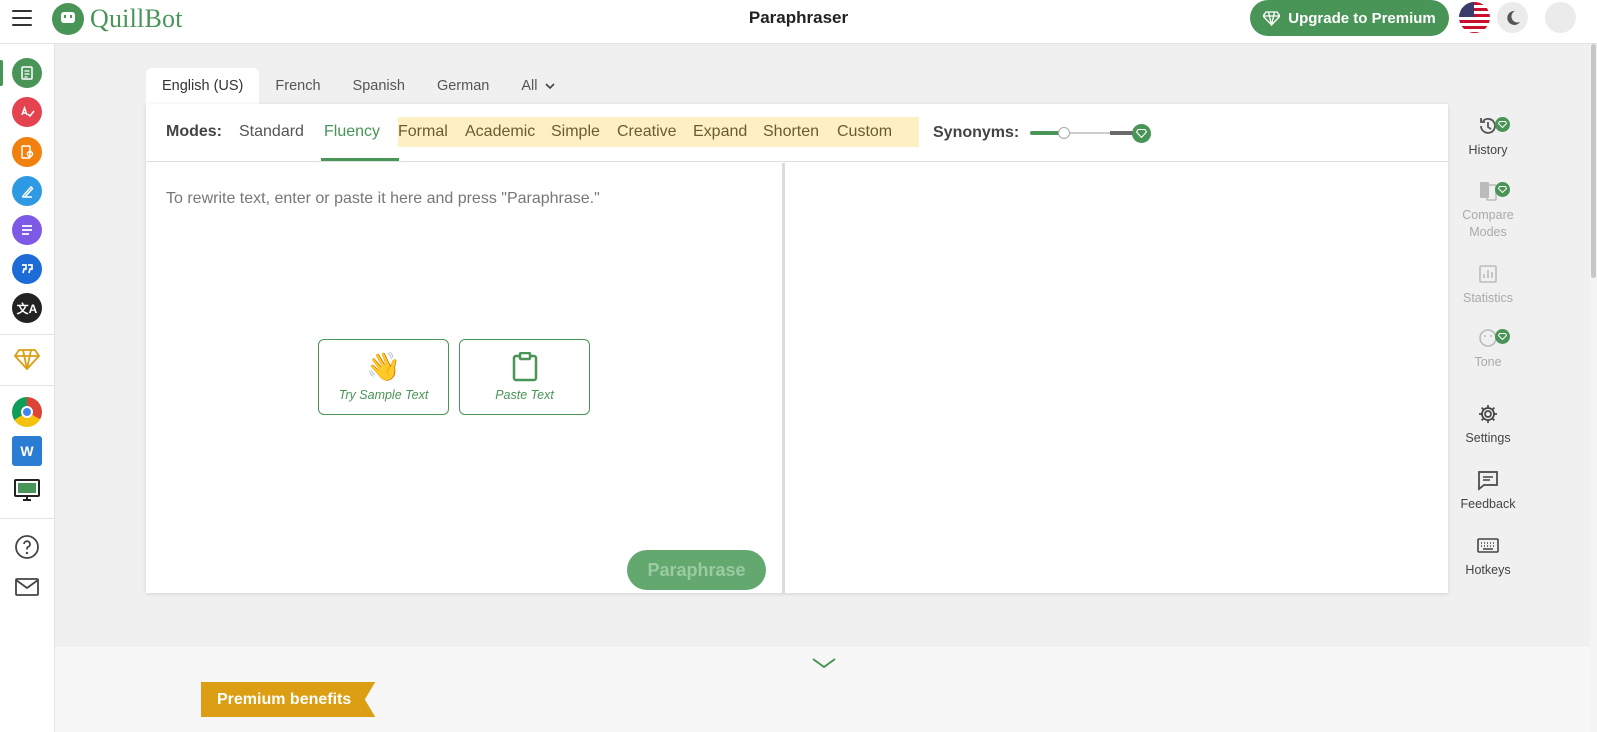 The height and width of the screenshot is (732, 1597). What do you see at coordinates (27, 269) in the screenshot?
I see `citation-generator-icon` at bounding box center [27, 269].